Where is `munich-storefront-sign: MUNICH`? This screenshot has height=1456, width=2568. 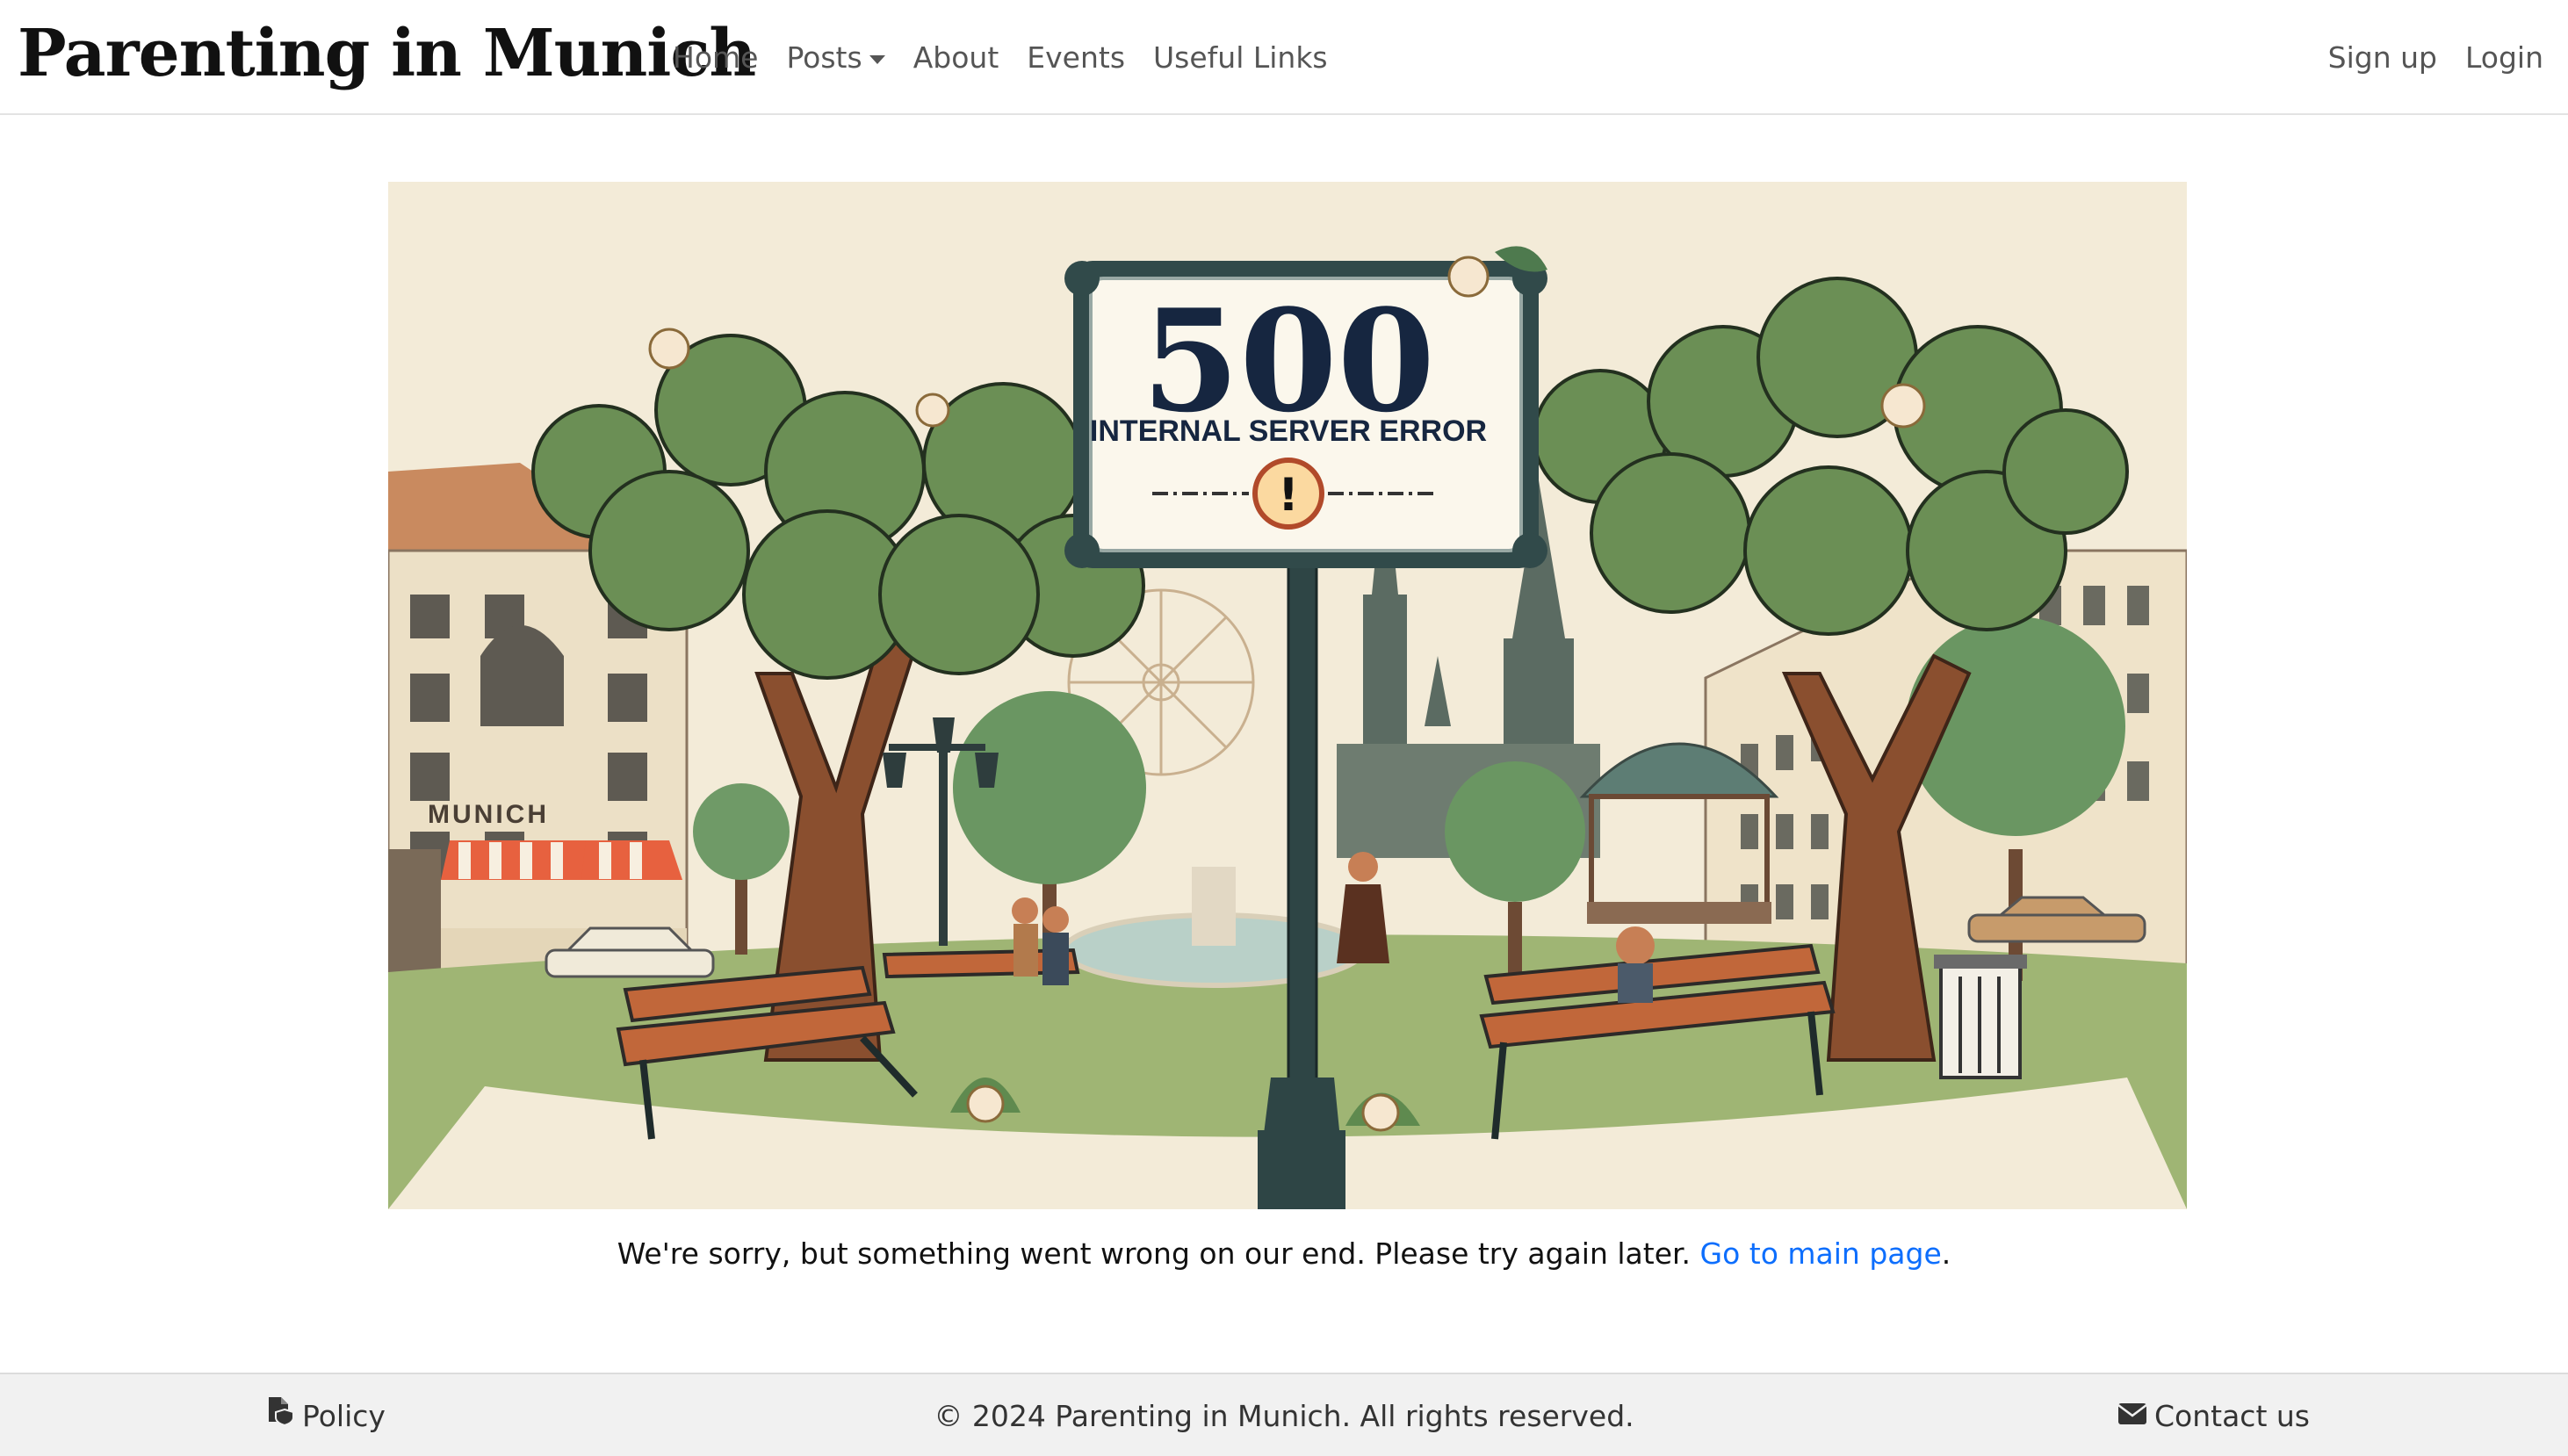 munich-storefront-sign: MUNICH is located at coordinates (488, 814).